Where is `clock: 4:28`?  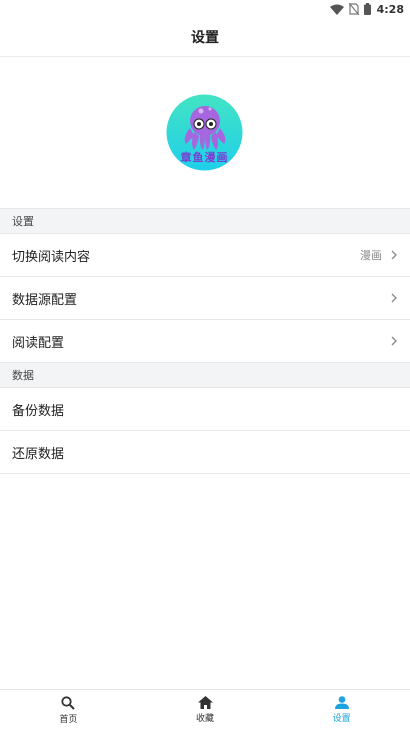 clock: 4:28 is located at coordinates (390, 9).